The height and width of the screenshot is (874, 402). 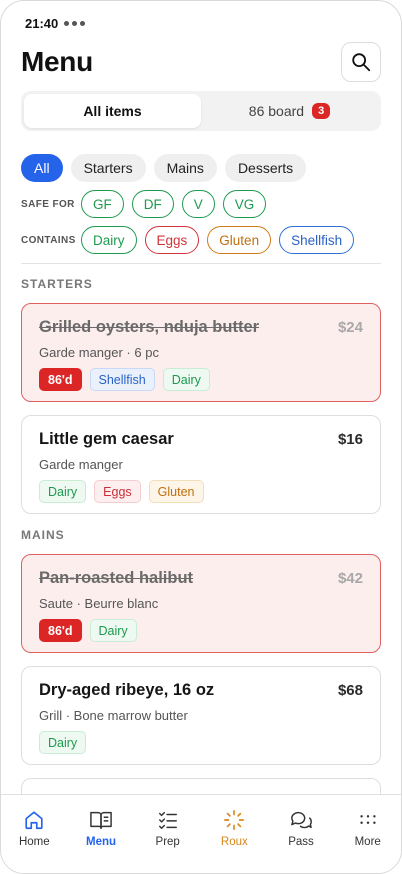 I want to click on item-name: Little gem caesar, so click(x=106, y=439).